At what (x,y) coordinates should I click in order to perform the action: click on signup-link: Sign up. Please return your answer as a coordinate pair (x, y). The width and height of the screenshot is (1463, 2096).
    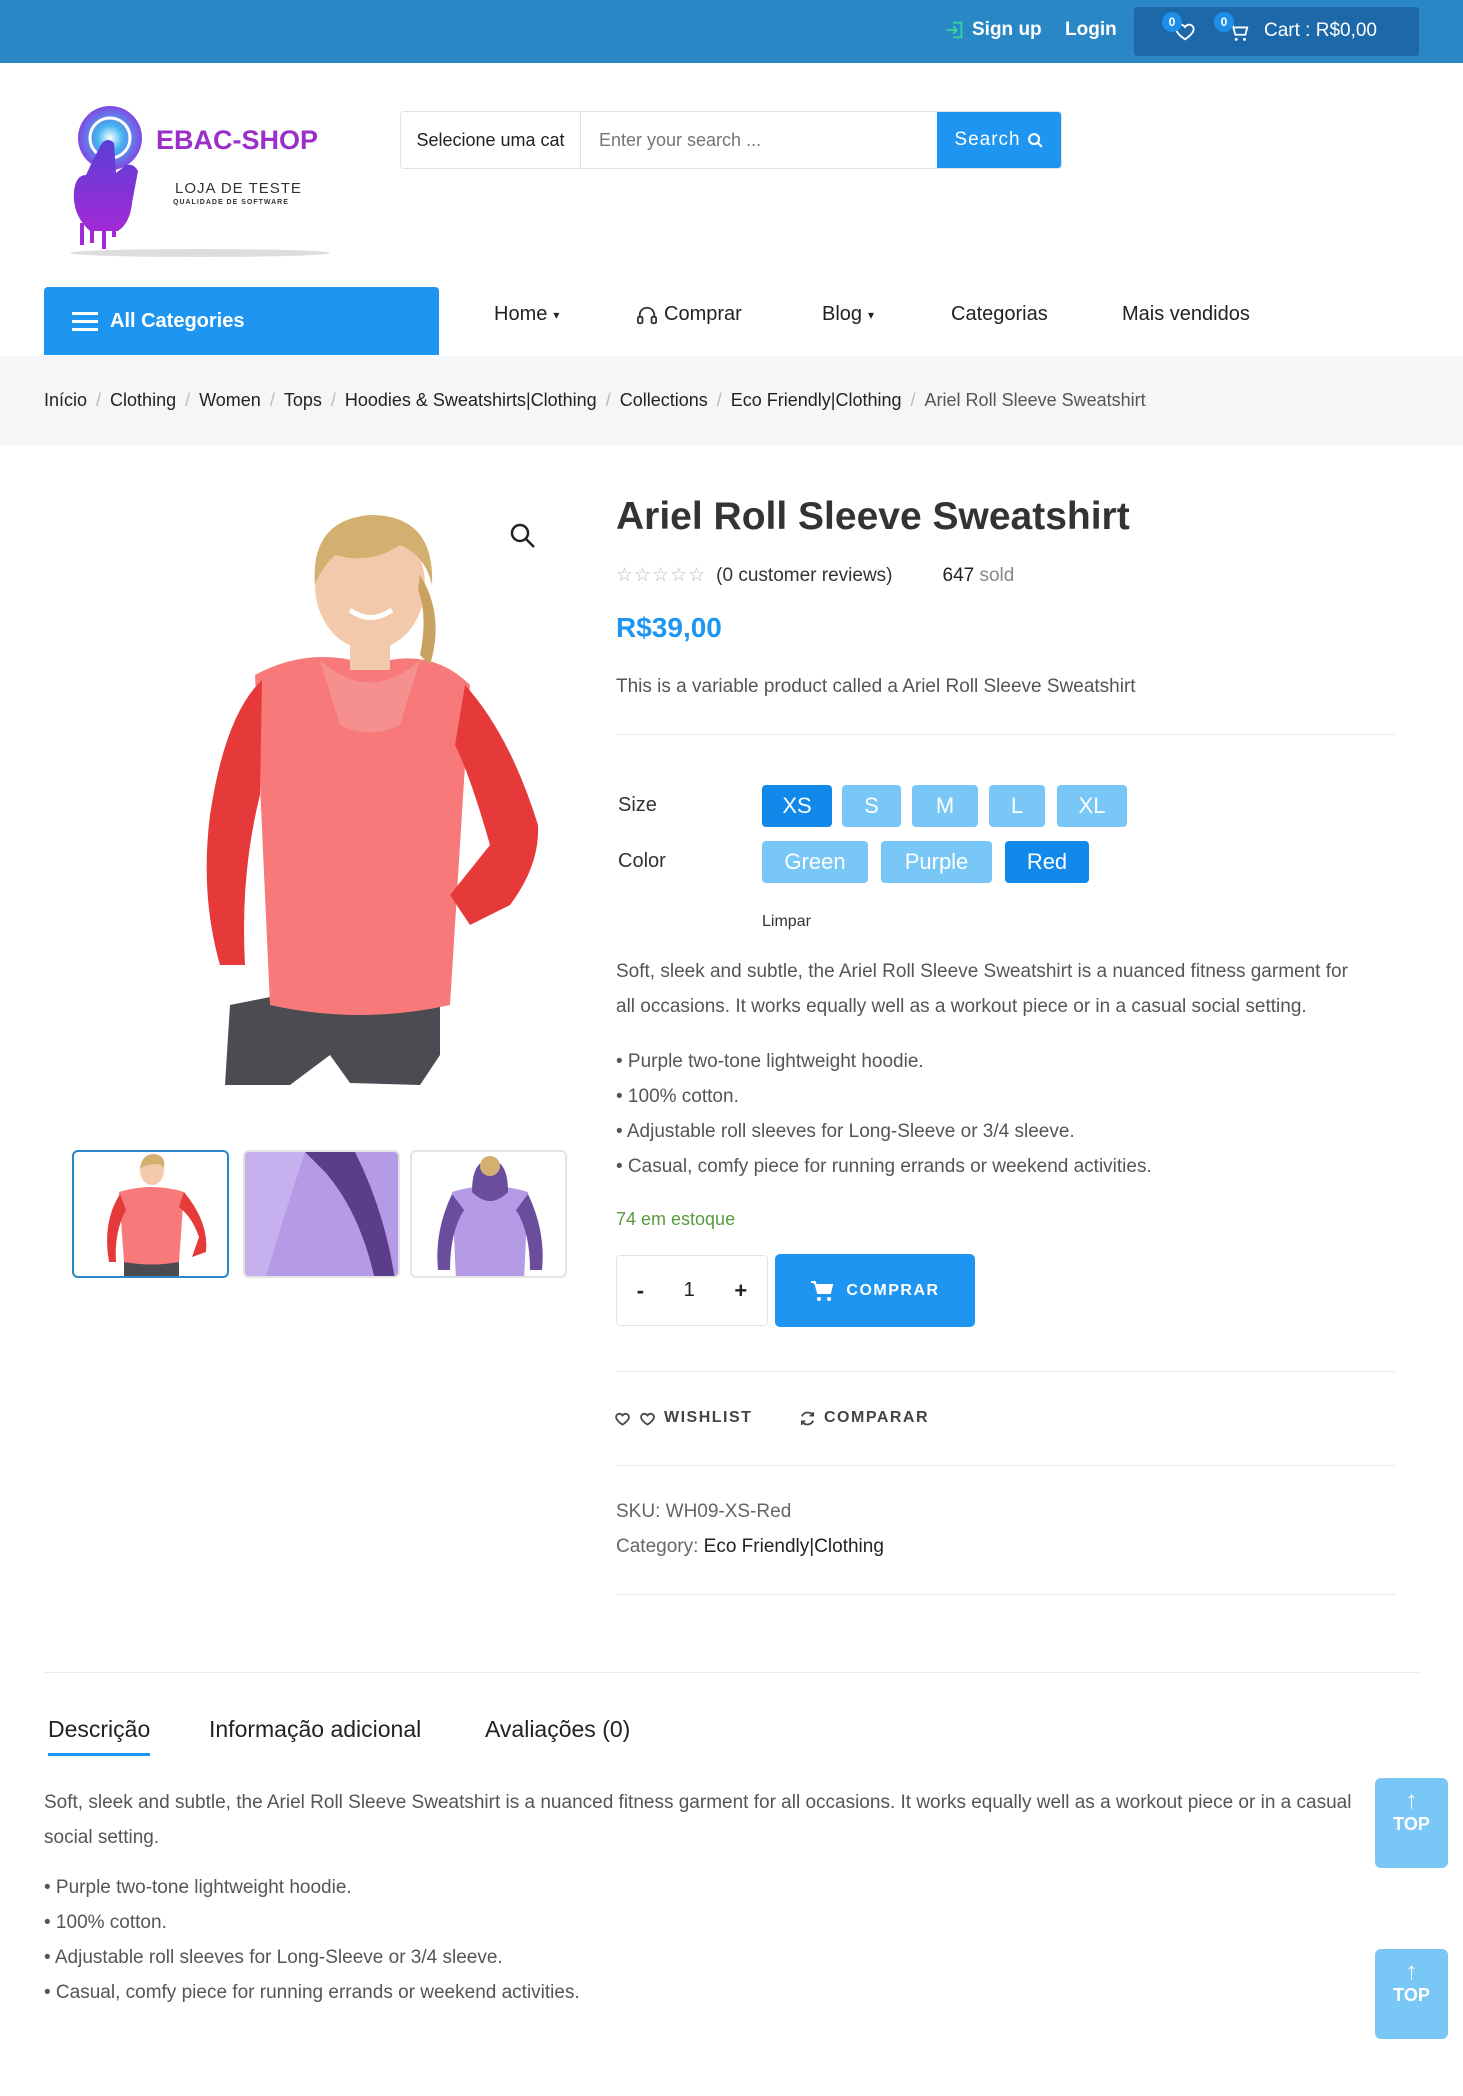
    Looking at the image, I should click on (993, 30).